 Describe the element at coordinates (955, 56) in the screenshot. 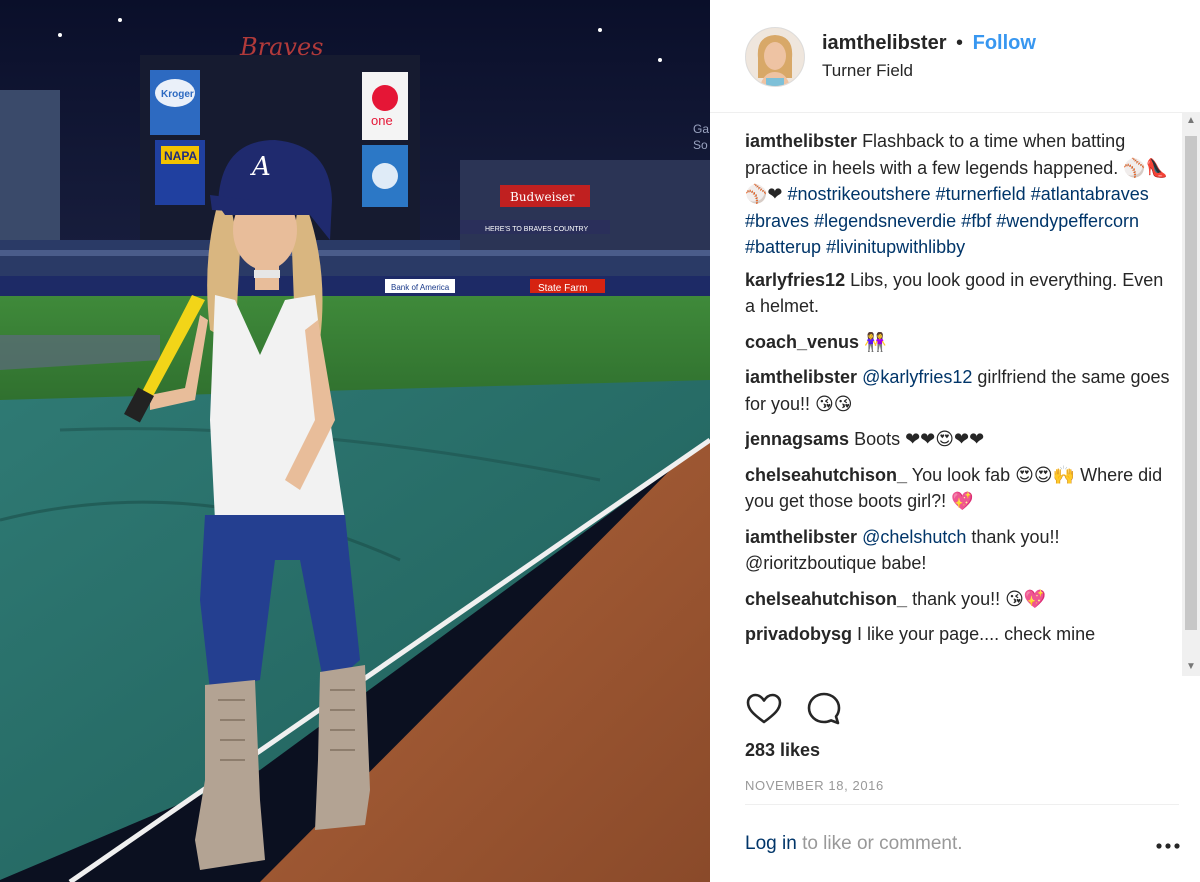

I see `post-header: iamthelibster • Follow Turner Field` at that location.